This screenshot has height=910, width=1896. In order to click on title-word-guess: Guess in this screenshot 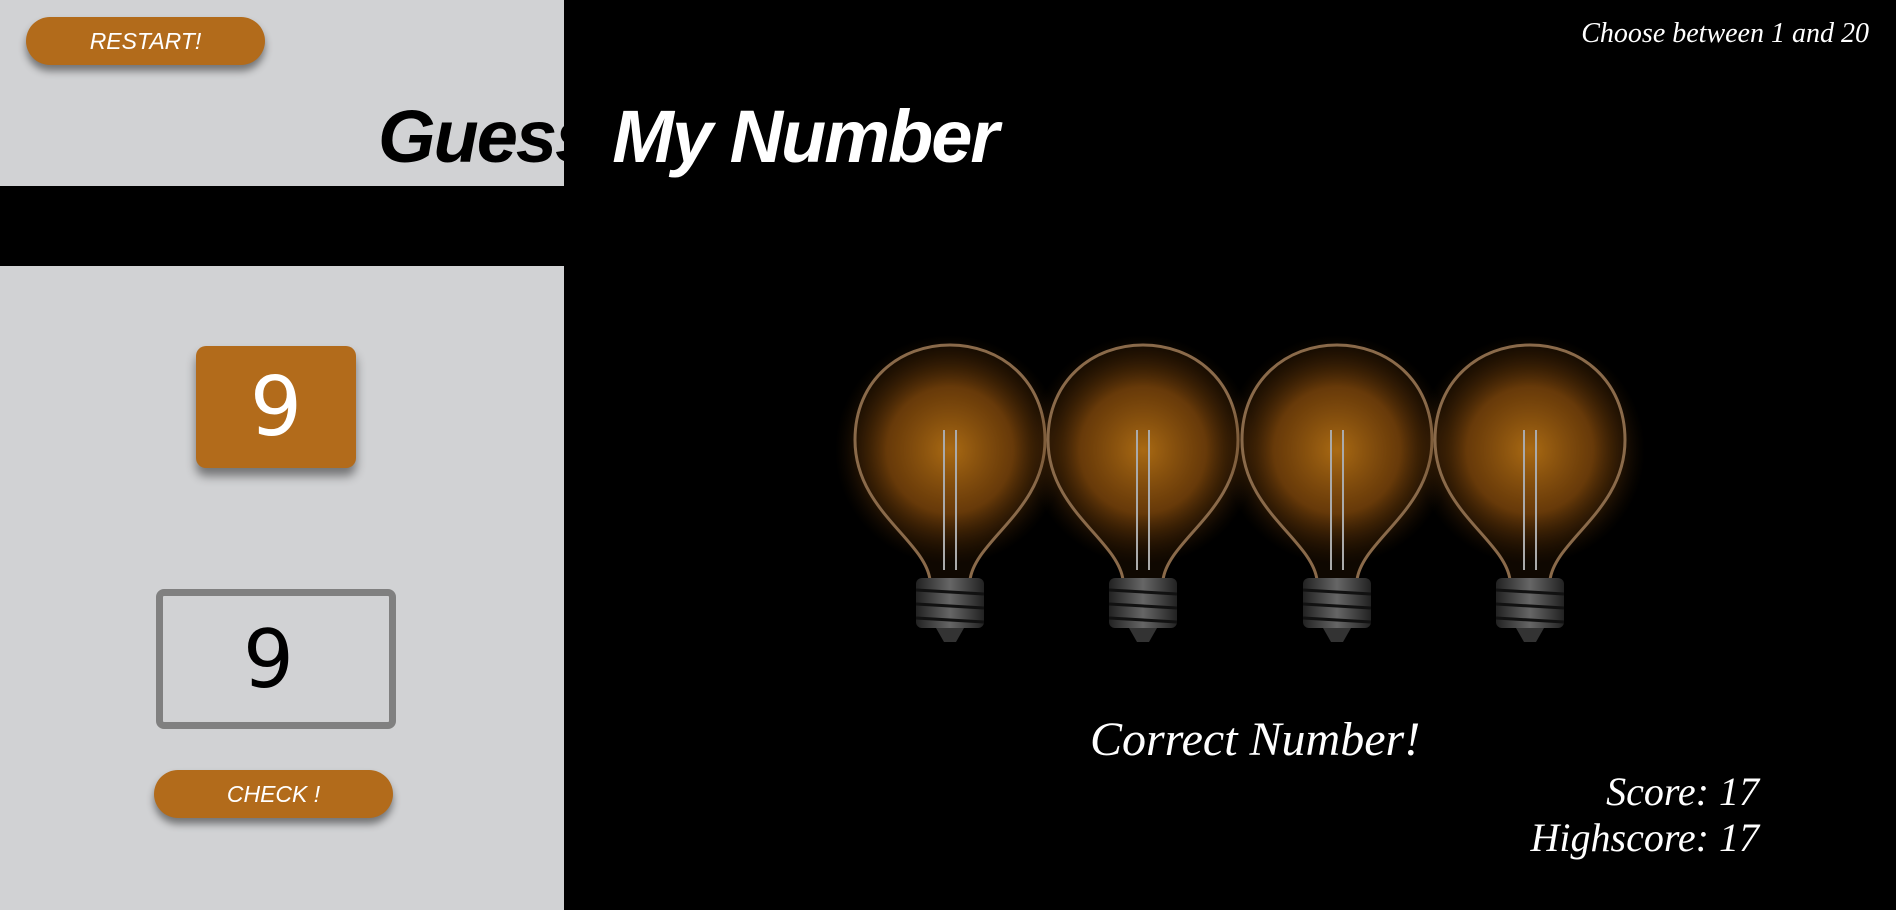, I will do `click(487, 136)`.